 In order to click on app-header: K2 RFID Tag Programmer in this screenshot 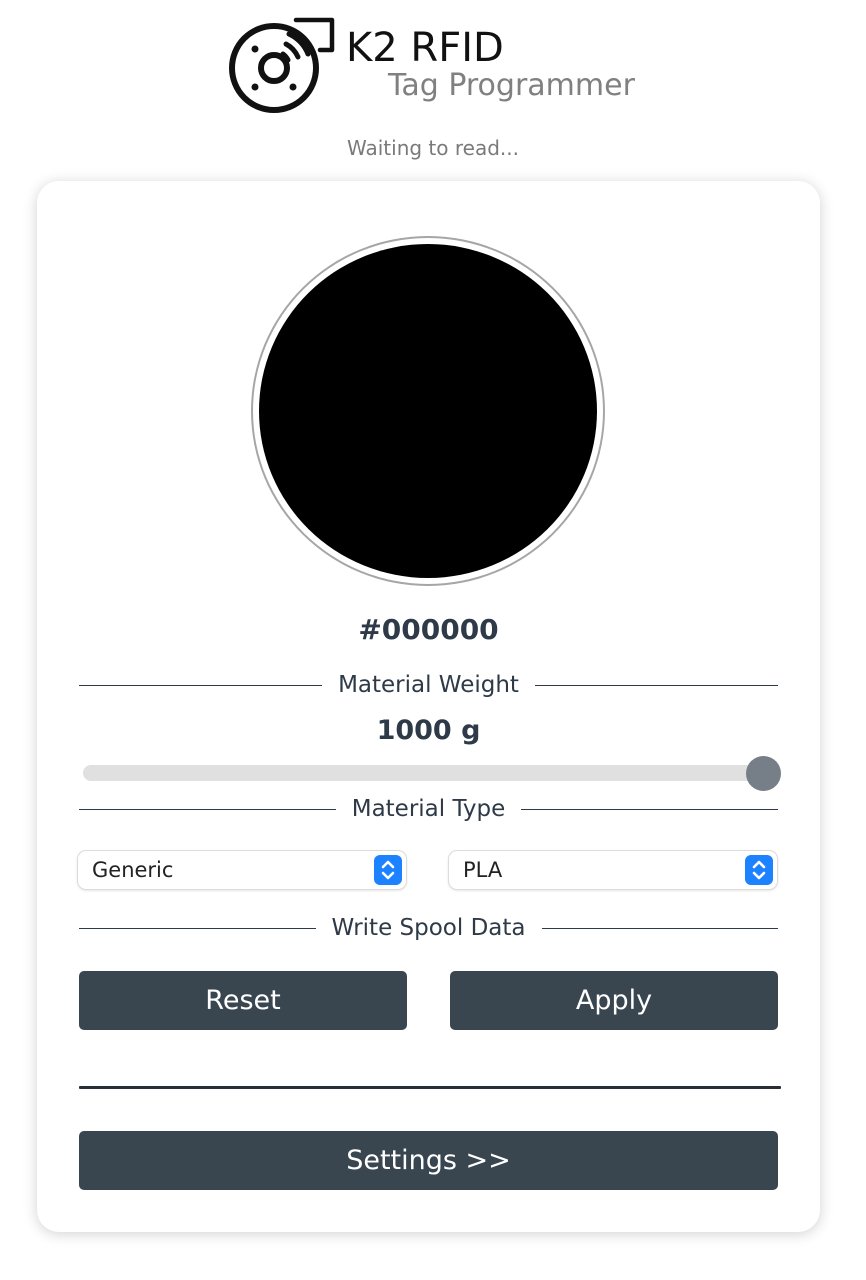, I will do `click(433, 60)`.